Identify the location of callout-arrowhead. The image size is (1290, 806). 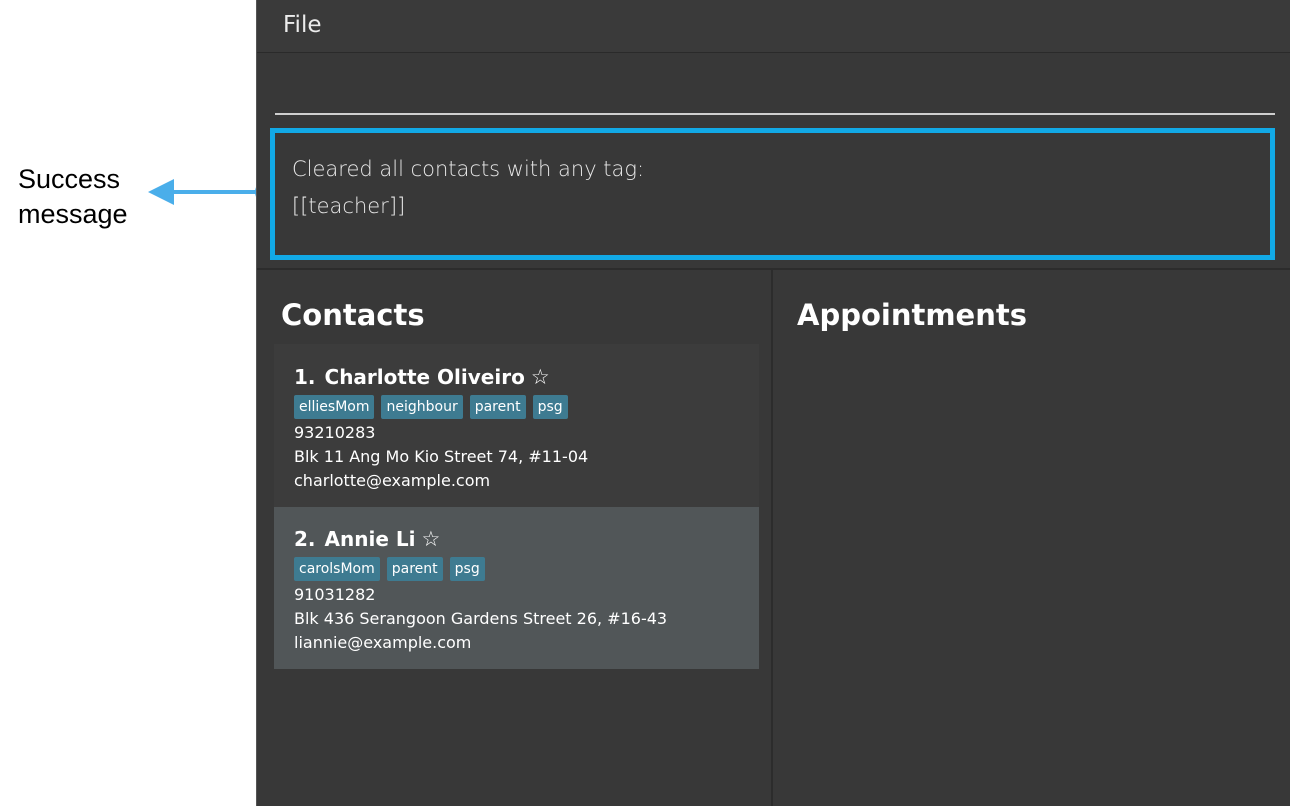
(161, 192).